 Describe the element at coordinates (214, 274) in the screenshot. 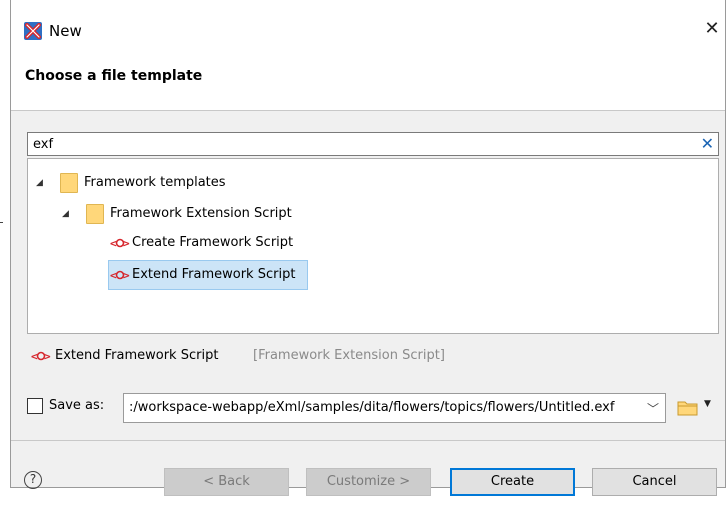

I see `tree-item-label: Extend Framework Script` at that location.